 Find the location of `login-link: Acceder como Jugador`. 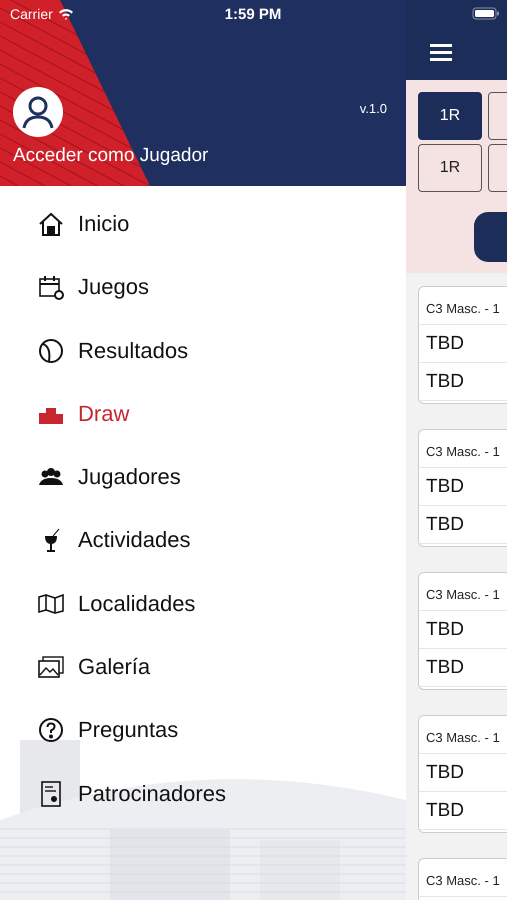

login-link: Acceder como Jugador is located at coordinates (110, 156).